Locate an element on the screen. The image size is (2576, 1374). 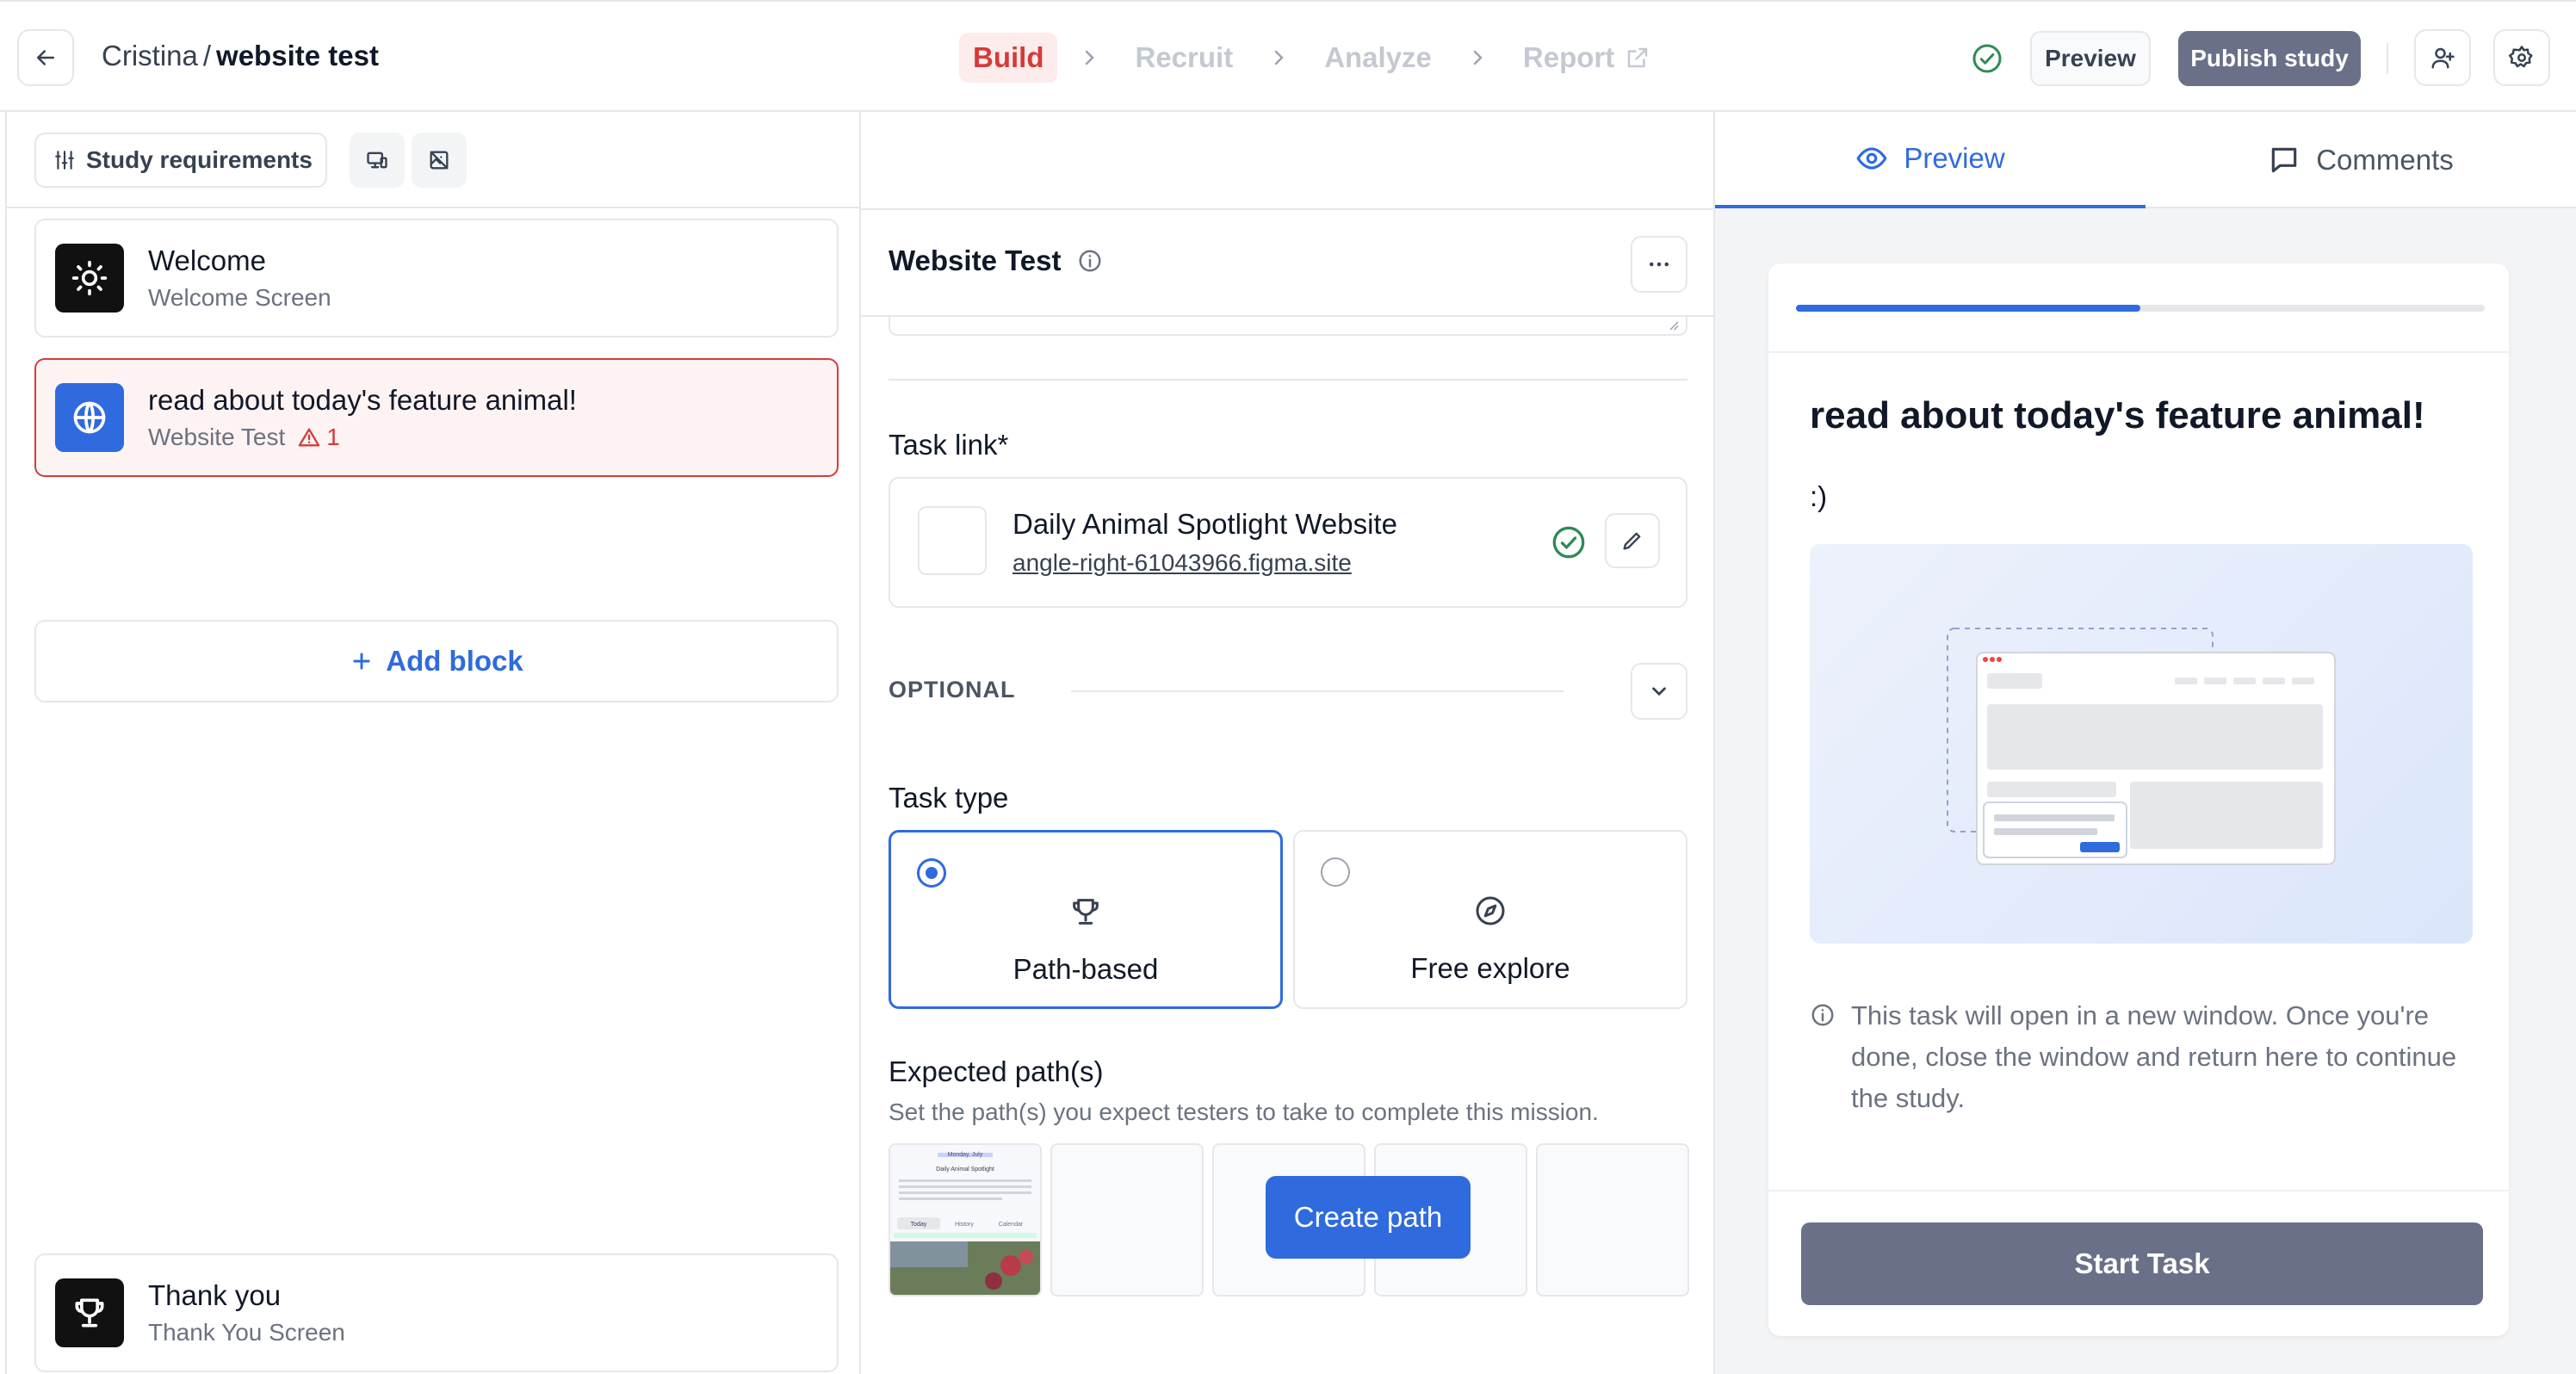
more-options-button is located at coordinates (1659, 264).